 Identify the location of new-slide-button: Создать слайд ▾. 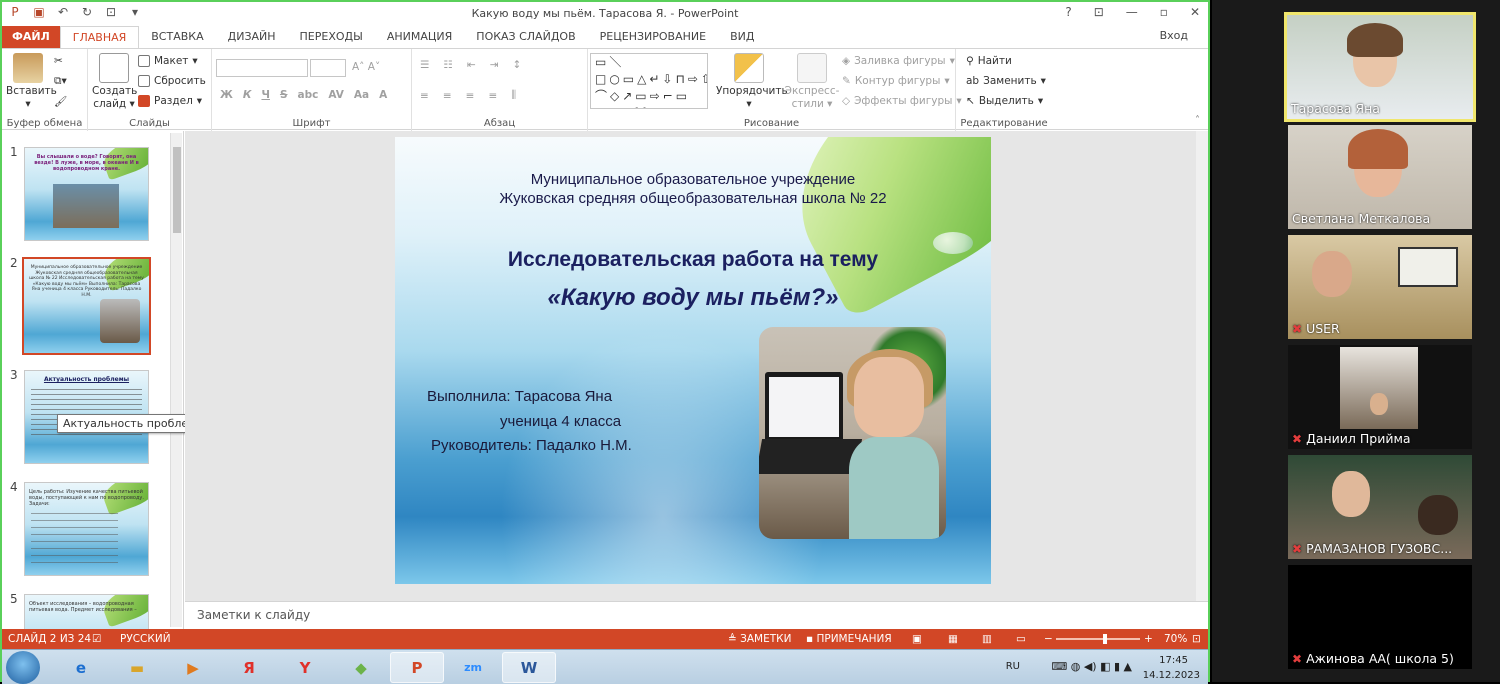
(114, 82).